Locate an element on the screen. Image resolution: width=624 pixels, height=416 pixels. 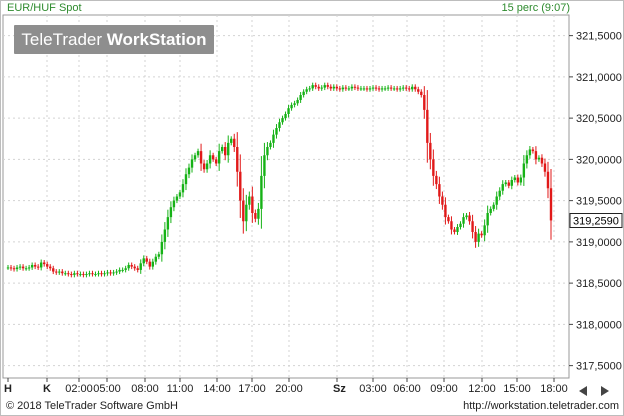
x-tick-label: Sz is located at coordinates (339, 389).